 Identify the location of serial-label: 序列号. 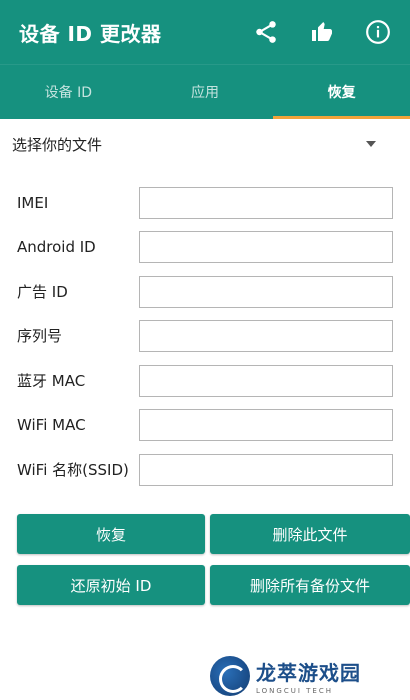
(40, 336).